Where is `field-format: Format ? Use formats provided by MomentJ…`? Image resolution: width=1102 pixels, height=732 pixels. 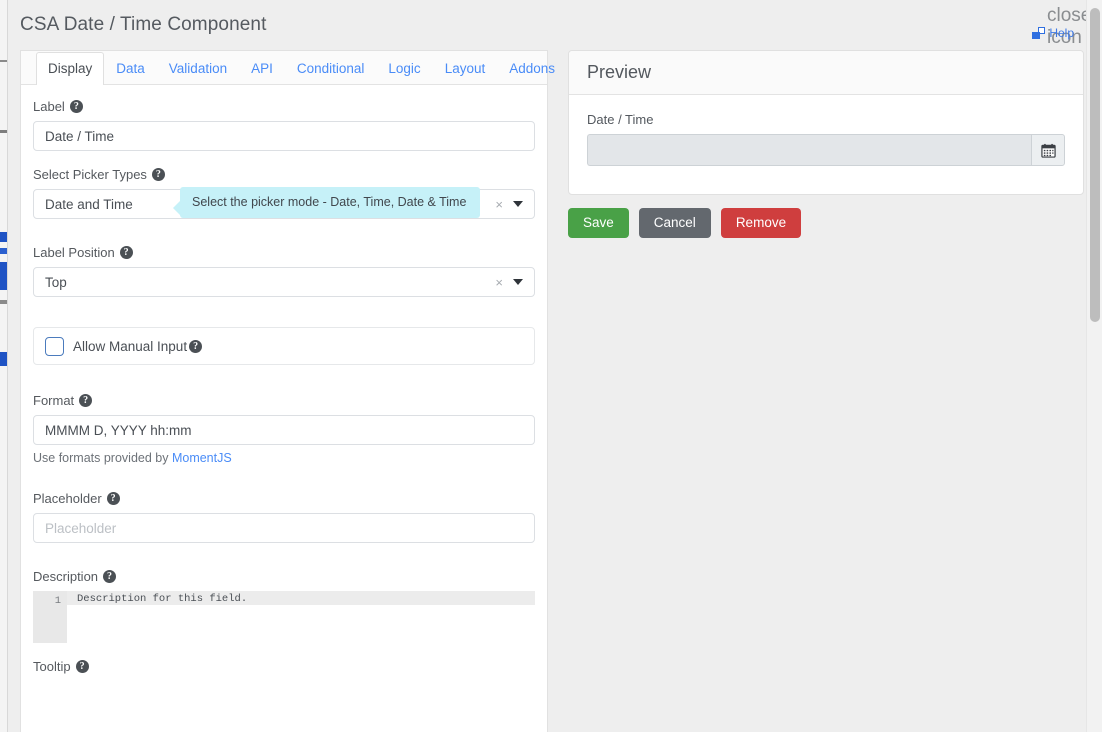 field-format: Format ? Use formats provided by MomentJ… is located at coordinates (284, 429).